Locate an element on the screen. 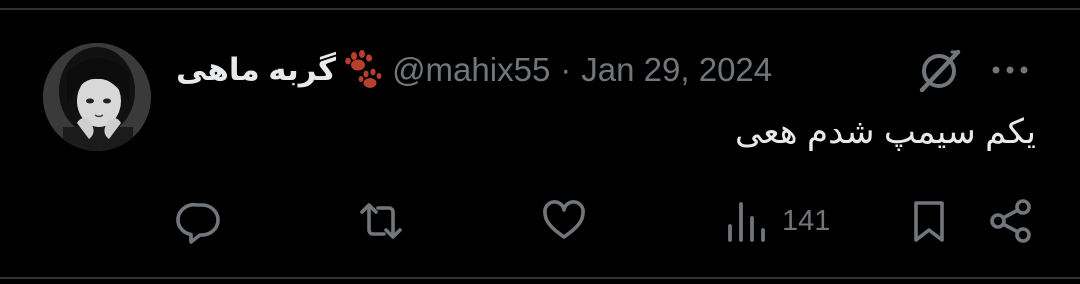 The width and height of the screenshot is (1080, 284). like-button is located at coordinates (564, 221).